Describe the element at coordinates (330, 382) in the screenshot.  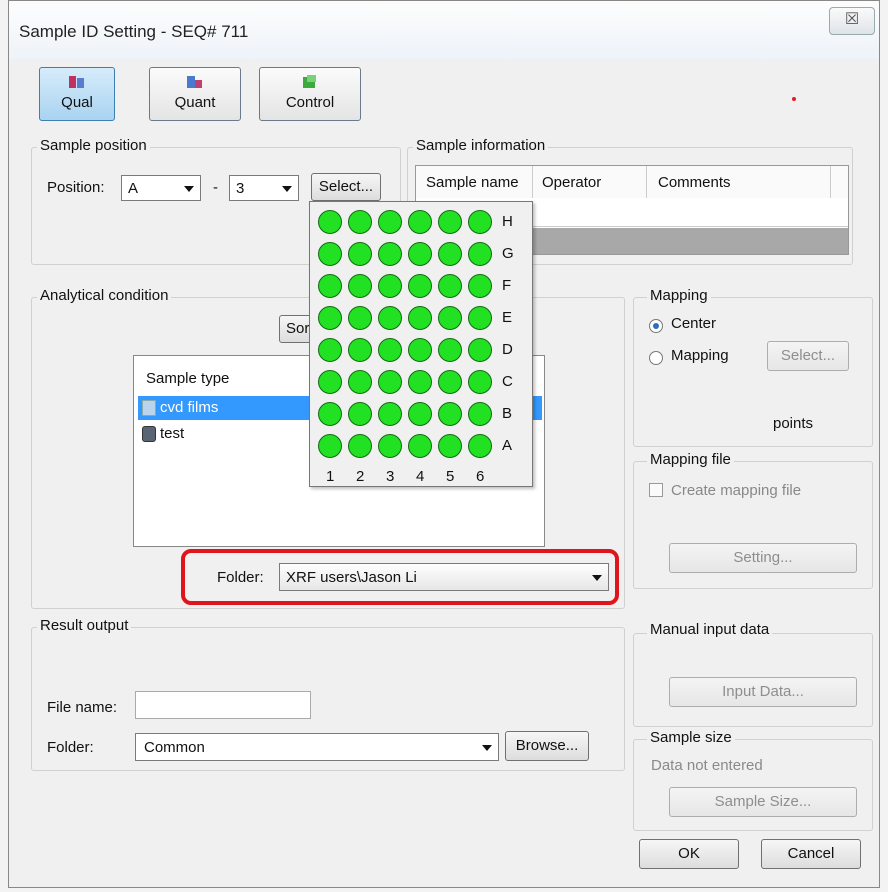
I see `well-C1` at that location.